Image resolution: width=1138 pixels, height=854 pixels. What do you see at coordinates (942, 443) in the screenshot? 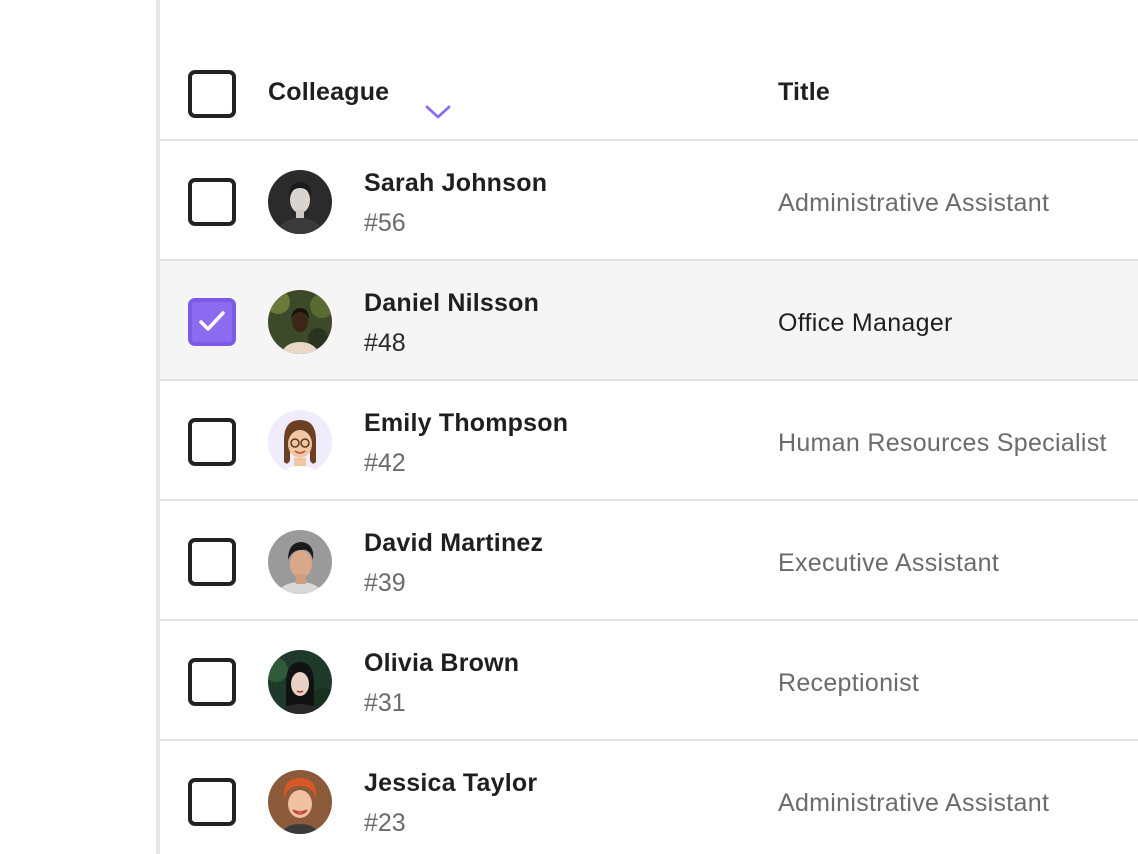
I see `colleague-title: Human Resources Specialist` at bounding box center [942, 443].